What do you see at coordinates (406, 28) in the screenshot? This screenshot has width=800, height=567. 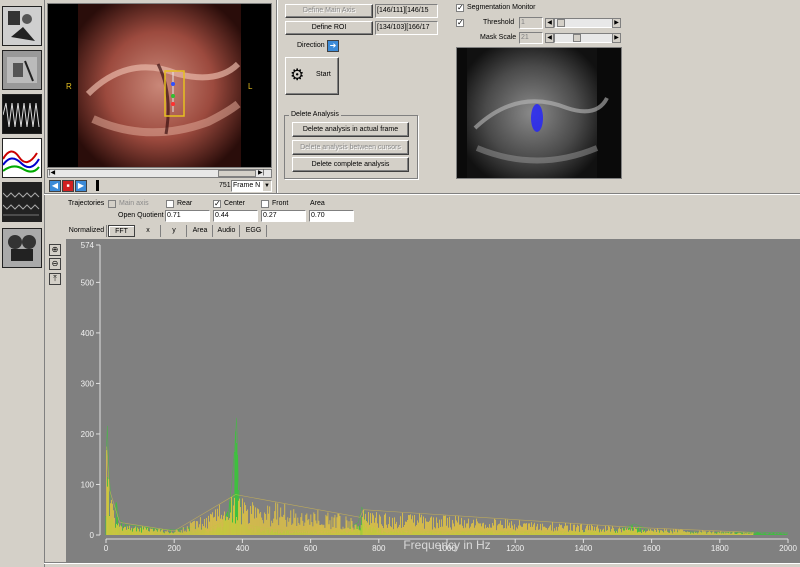 I see `roi-value: [134/103][166/17` at bounding box center [406, 28].